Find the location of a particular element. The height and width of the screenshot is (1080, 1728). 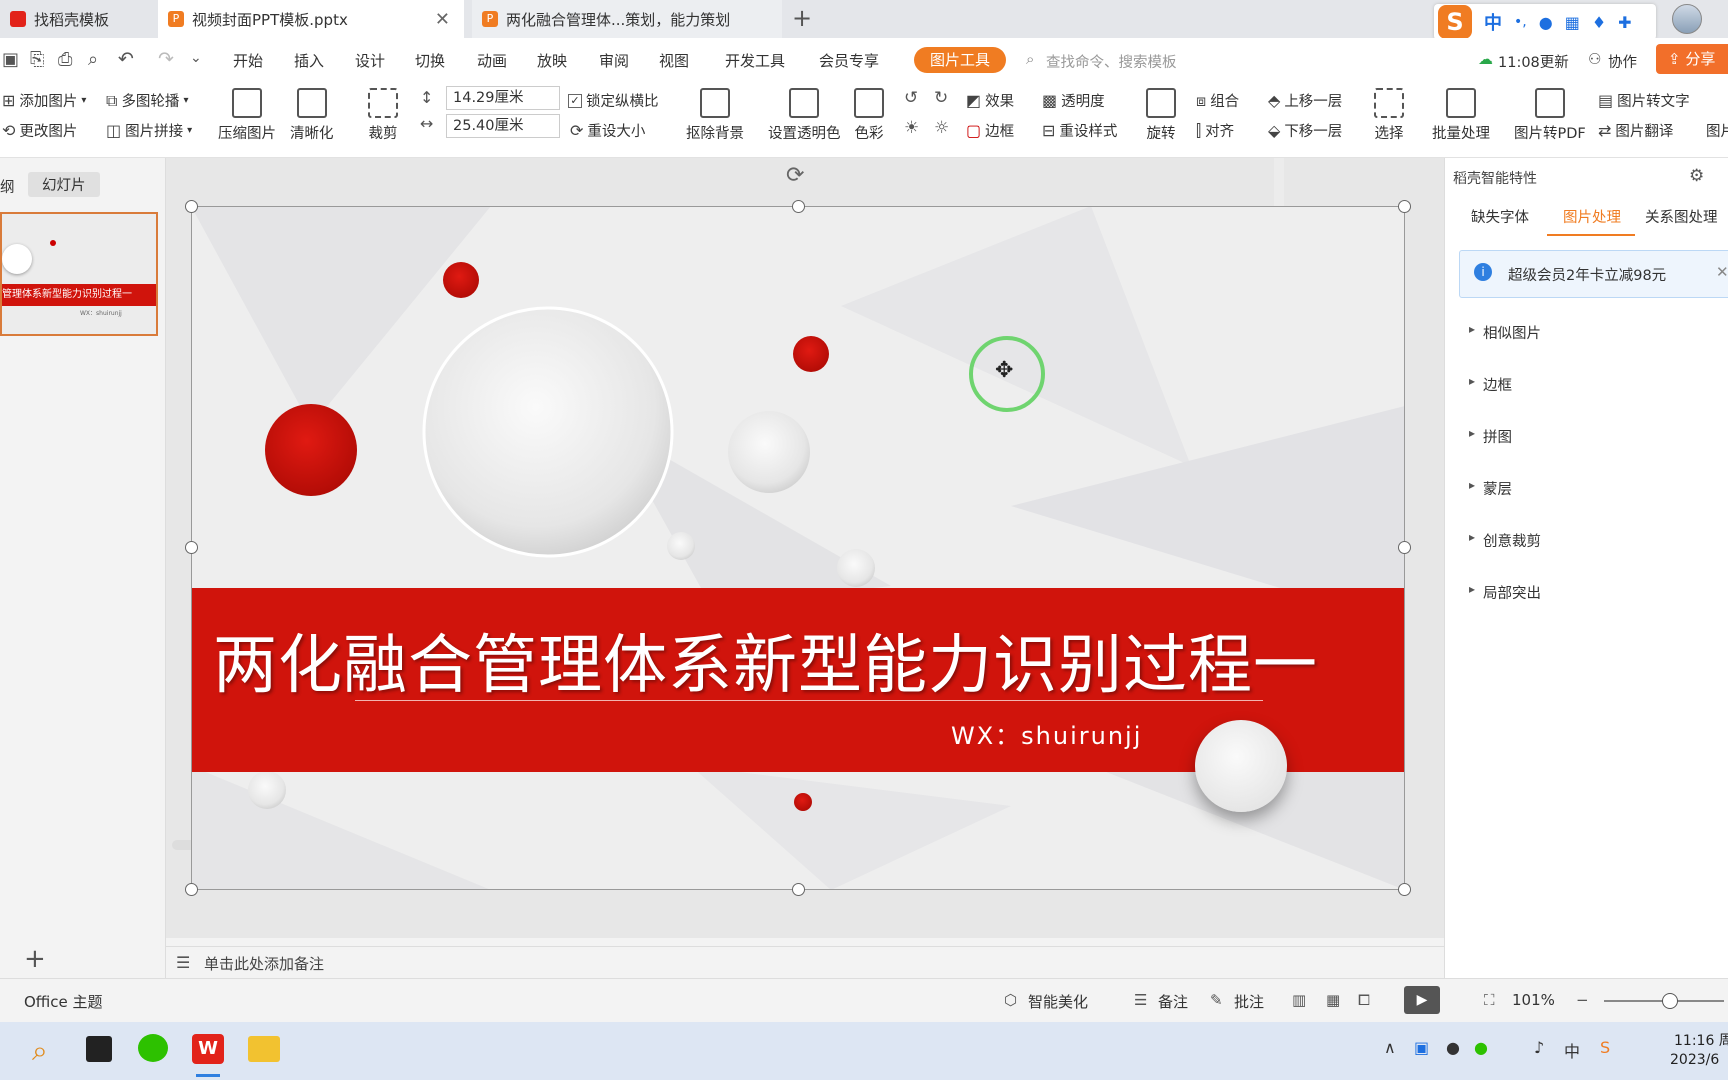

sogou-tray-icon: S is located at coordinates (1605, 1047).